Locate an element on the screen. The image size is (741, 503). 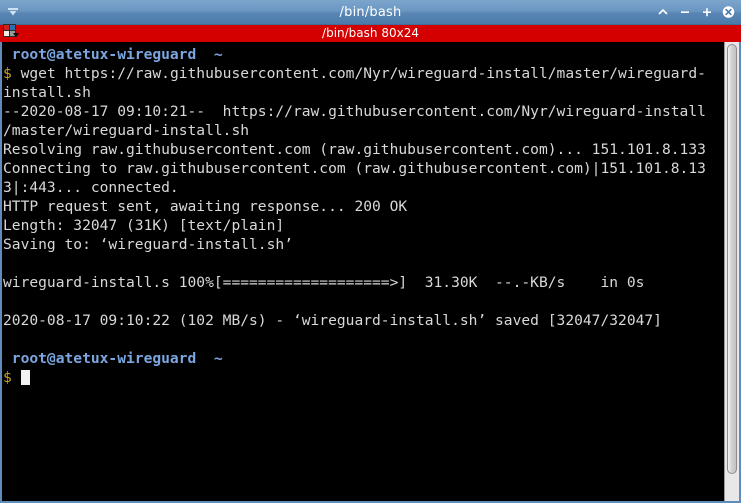
terminal-output-text: 3|:443... connected. is located at coordinates (91, 187).